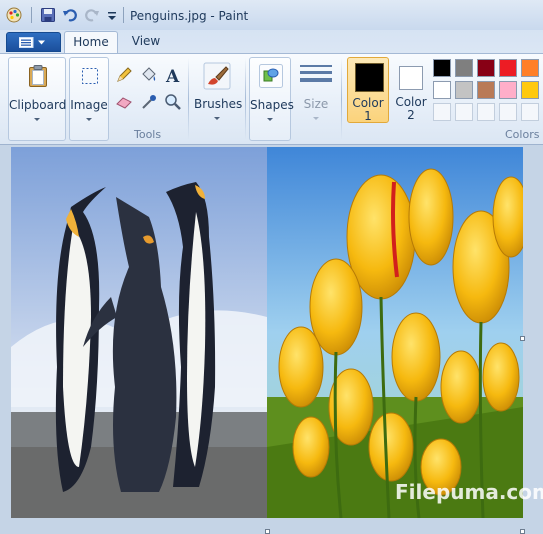  What do you see at coordinates (218, 104) in the screenshot?
I see `brushes-label: Brushes` at bounding box center [218, 104].